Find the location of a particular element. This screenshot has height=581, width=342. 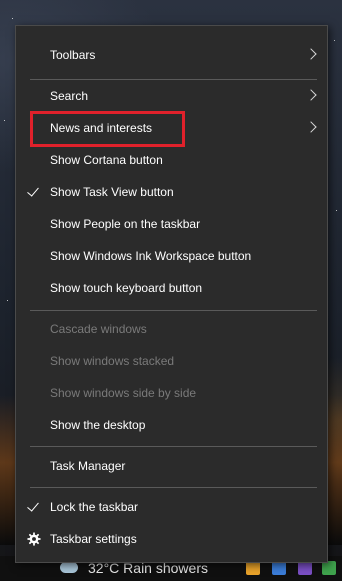

menu-item-label: Show touch keyboard button is located at coordinates (126, 288).